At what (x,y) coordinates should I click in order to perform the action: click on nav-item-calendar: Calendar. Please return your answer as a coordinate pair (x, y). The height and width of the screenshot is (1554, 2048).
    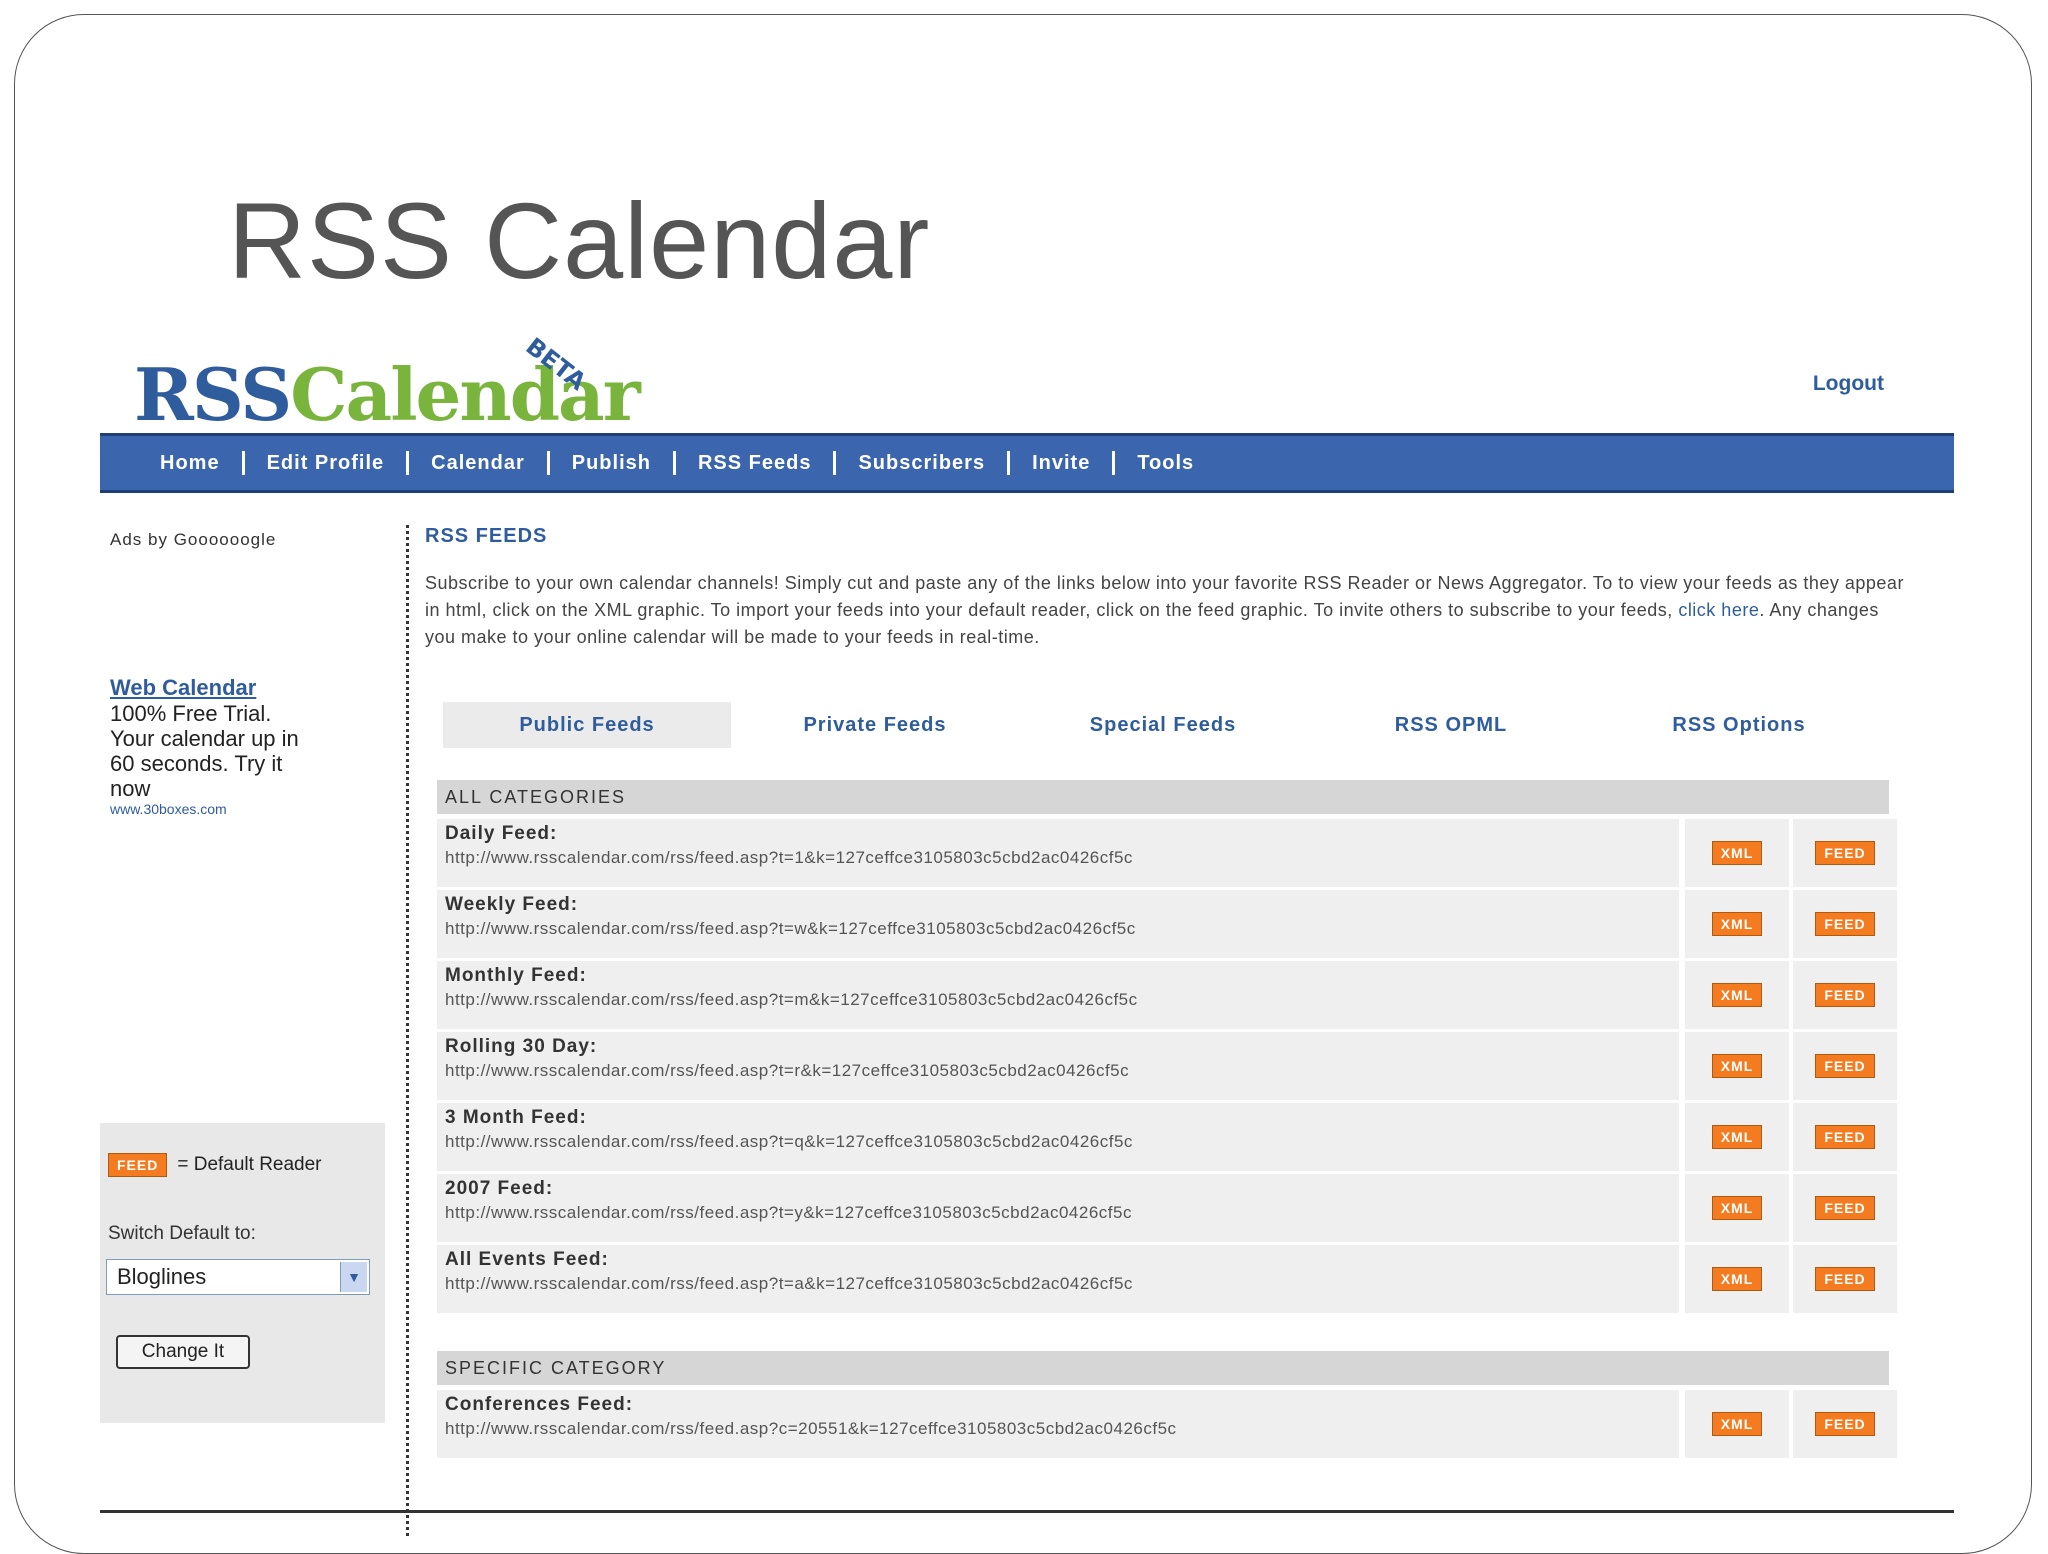
    Looking at the image, I should click on (501, 463).